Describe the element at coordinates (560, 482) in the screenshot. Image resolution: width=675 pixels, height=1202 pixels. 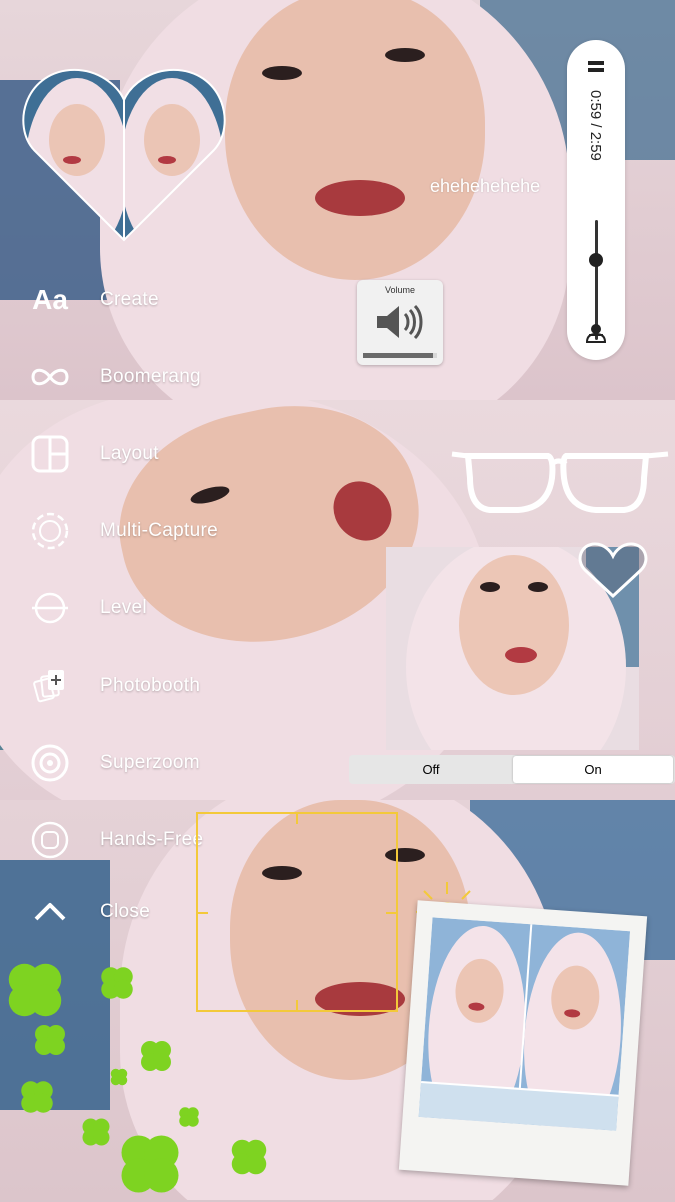
I see `glasses-sticker` at that location.